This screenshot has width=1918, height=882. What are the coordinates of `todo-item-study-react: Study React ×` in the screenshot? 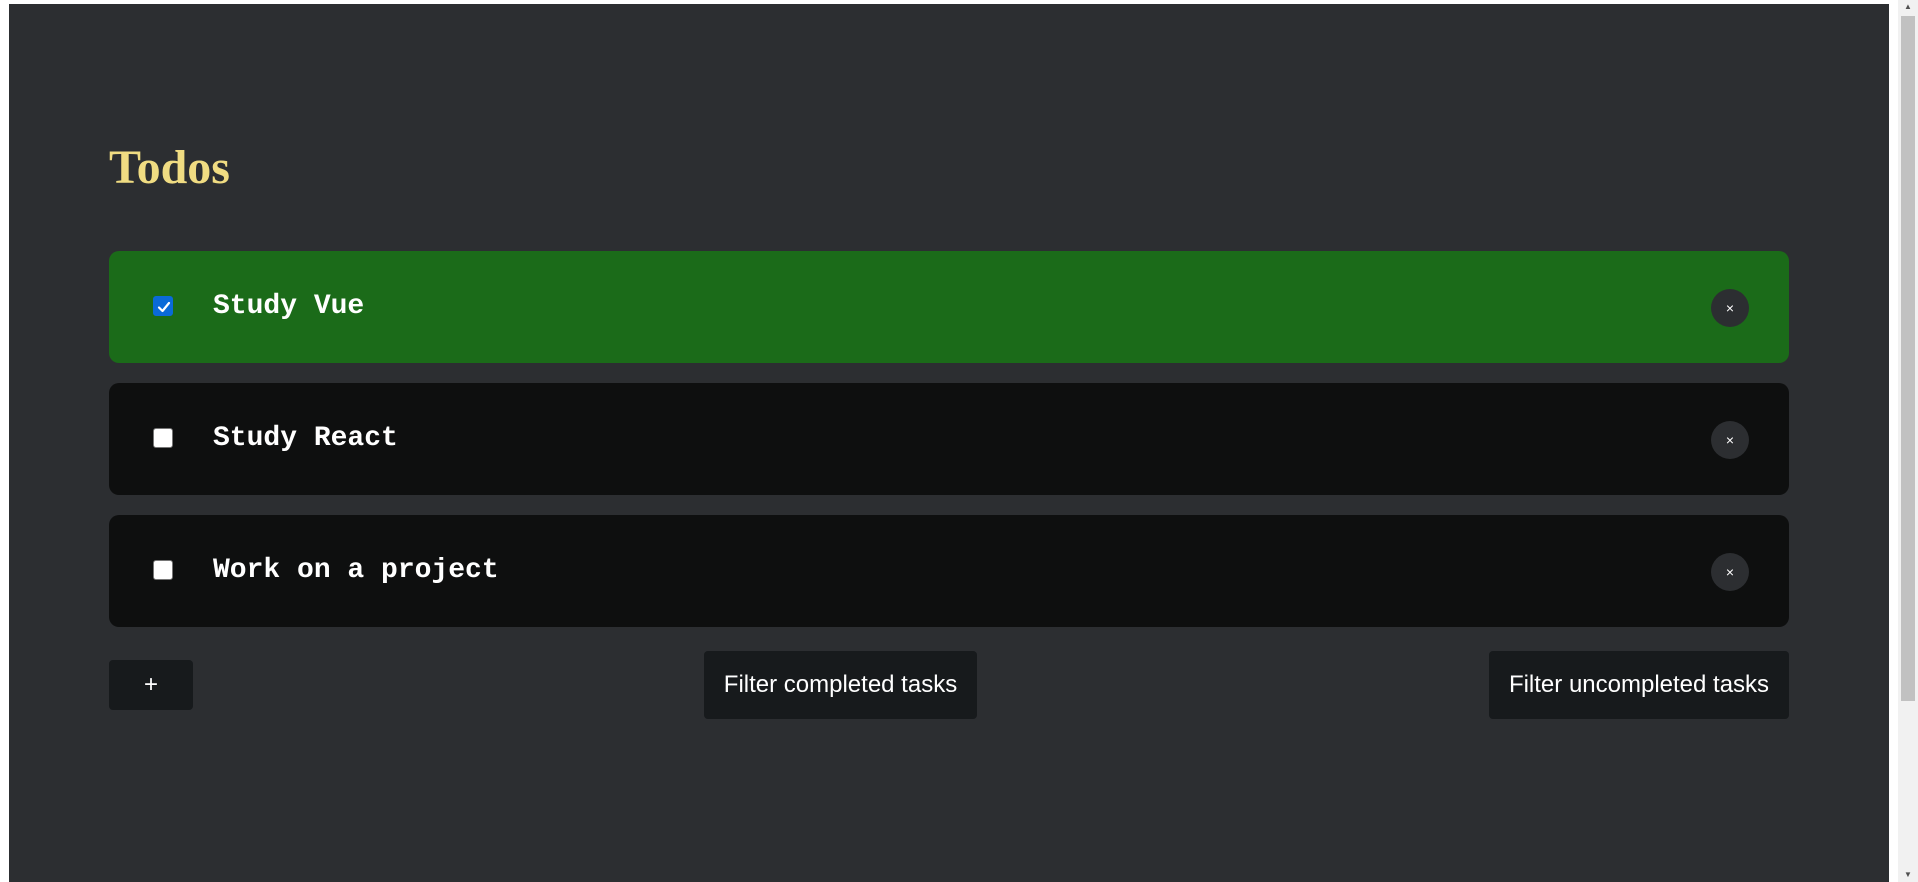 It's located at (949, 439).